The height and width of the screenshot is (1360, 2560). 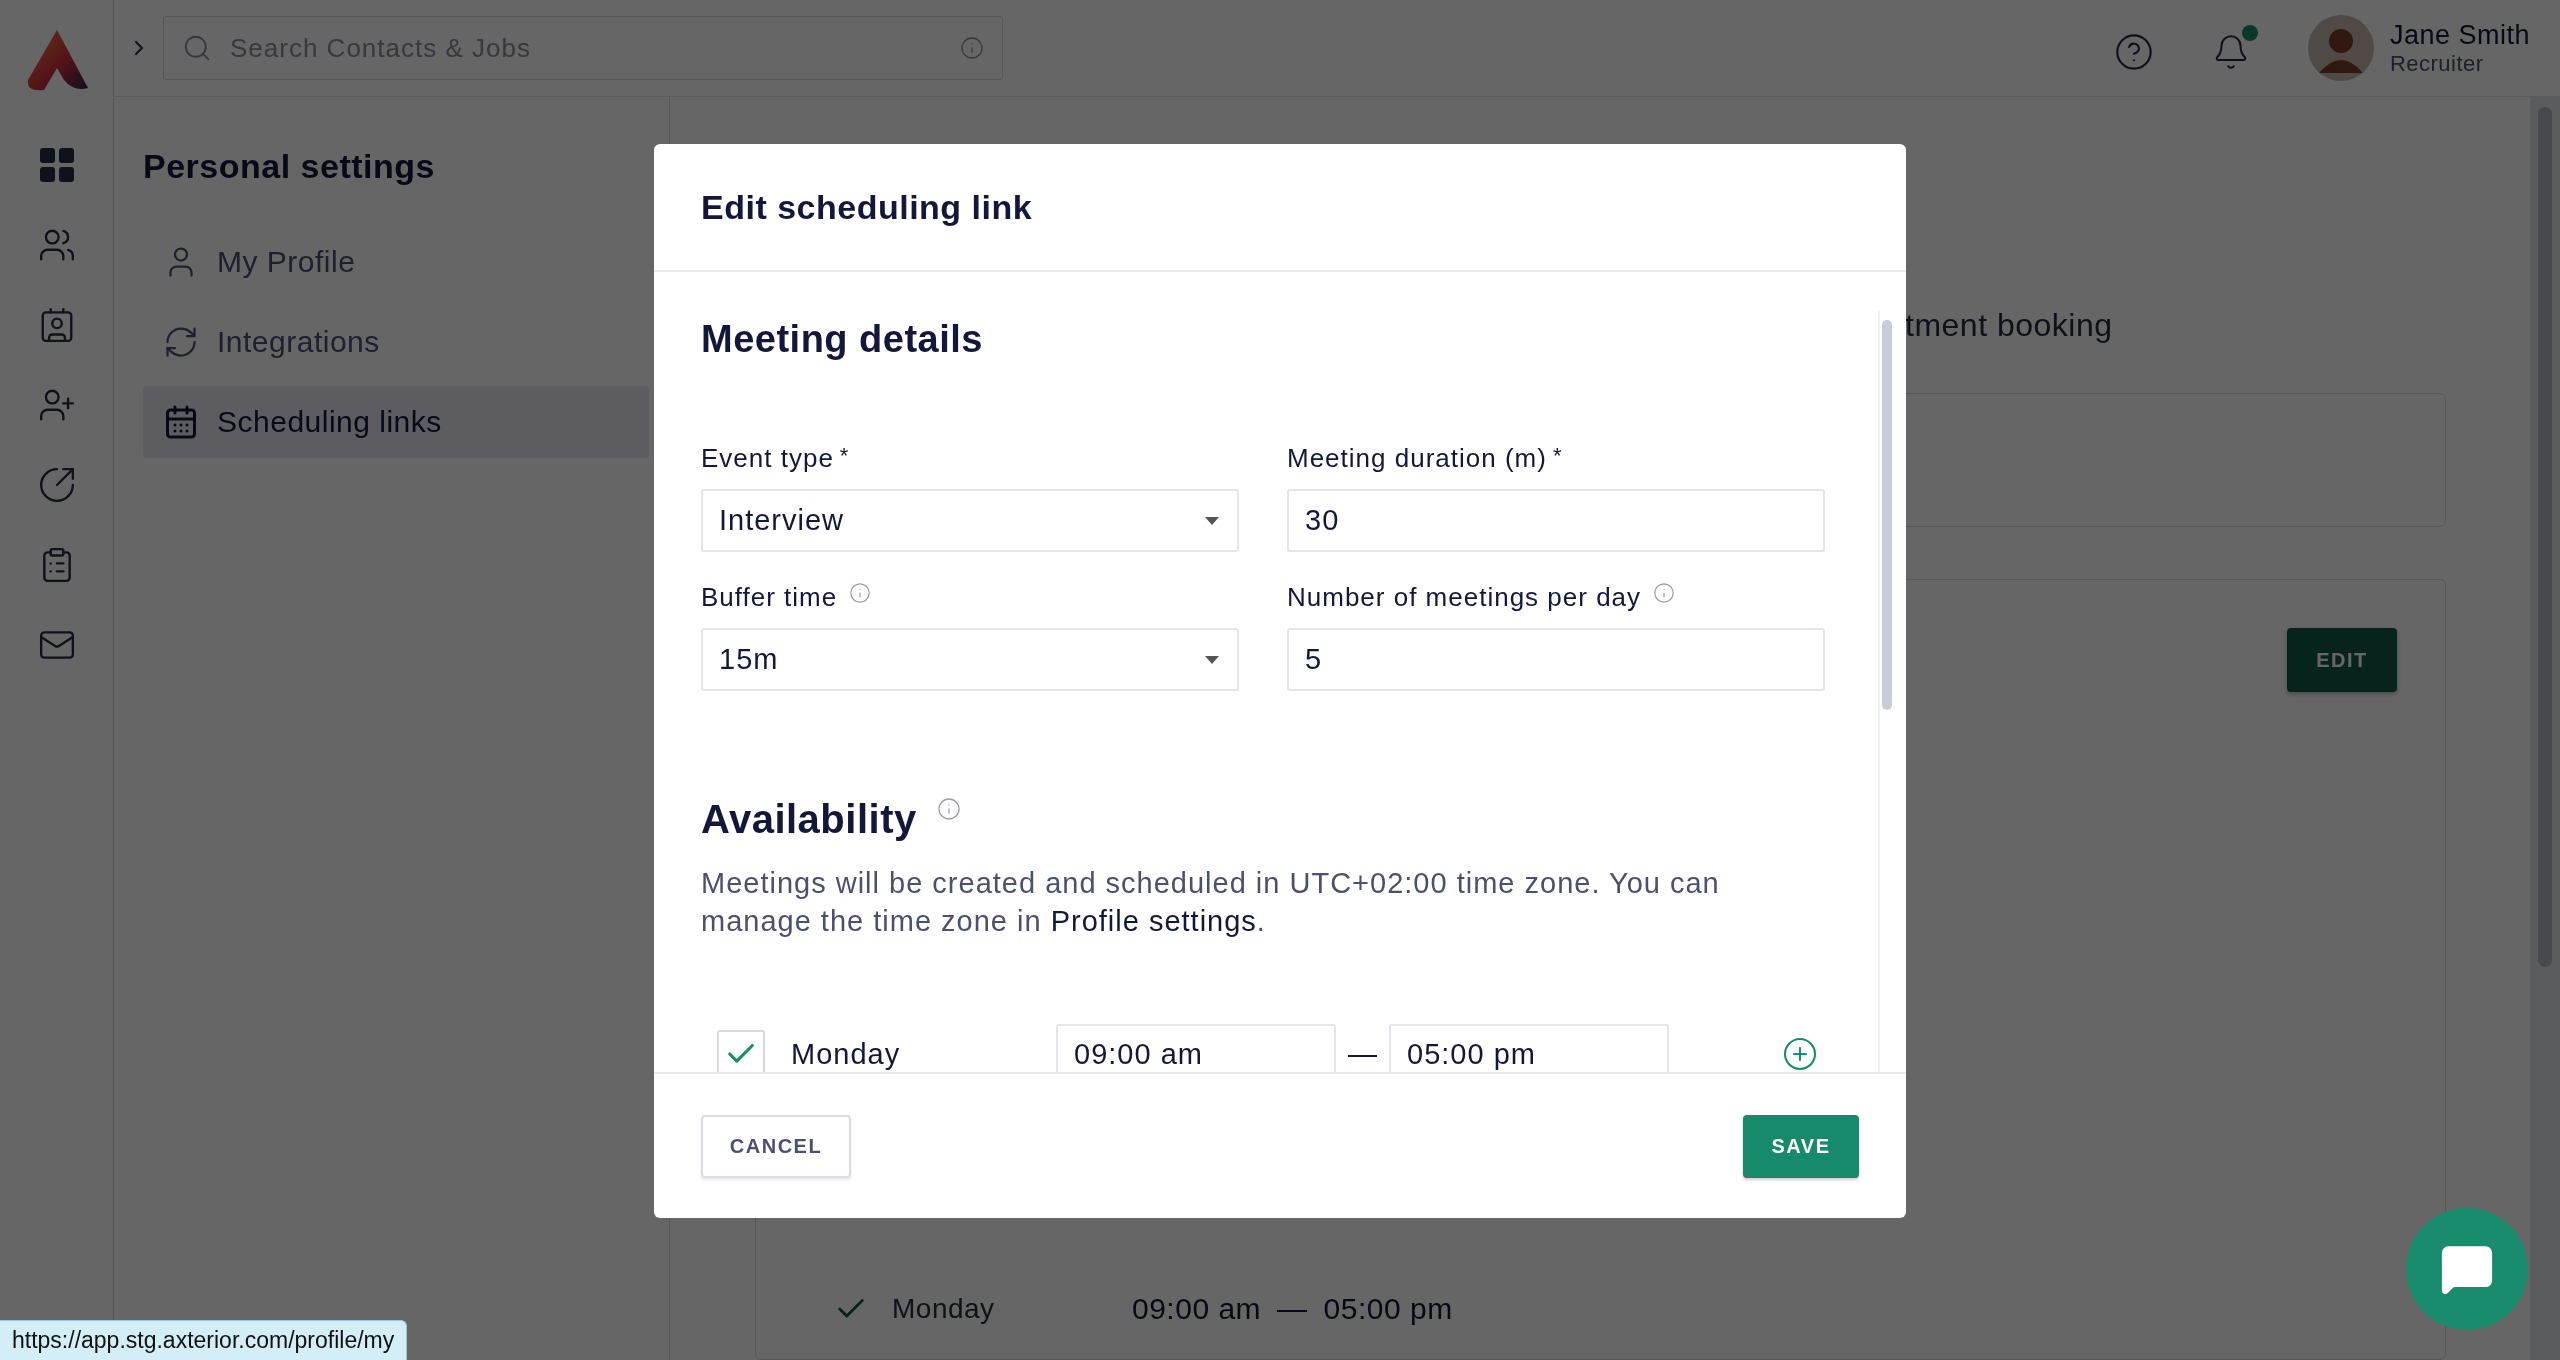 What do you see at coordinates (56, 165) in the screenshot?
I see `grid-icon` at bounding box center [56, 165].